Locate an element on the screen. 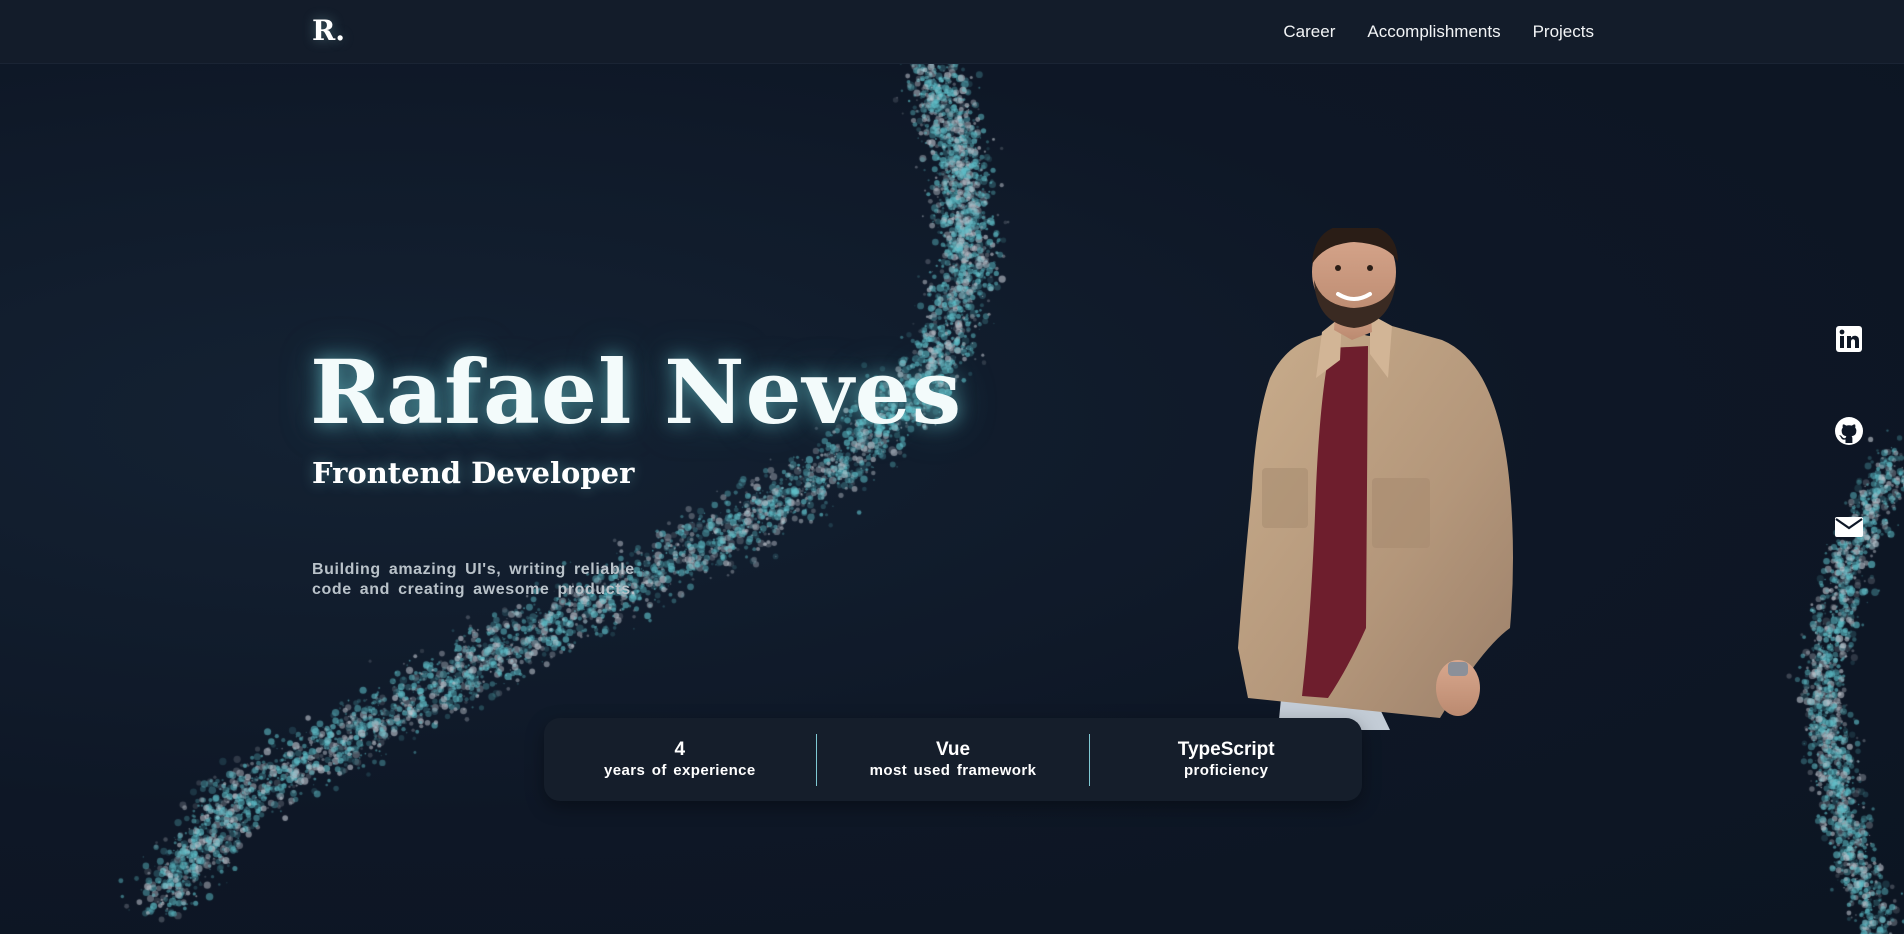 The image size is (1904, 934). email-link is located at coordinates (1849, 527).